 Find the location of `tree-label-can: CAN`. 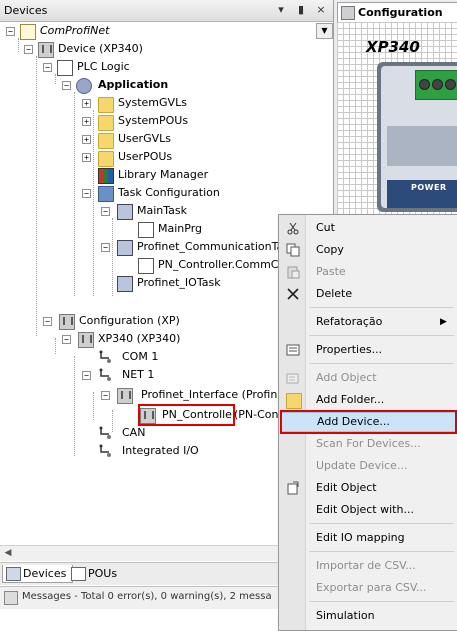

tree-label-can: CAN is located at coordinates (134, 432).